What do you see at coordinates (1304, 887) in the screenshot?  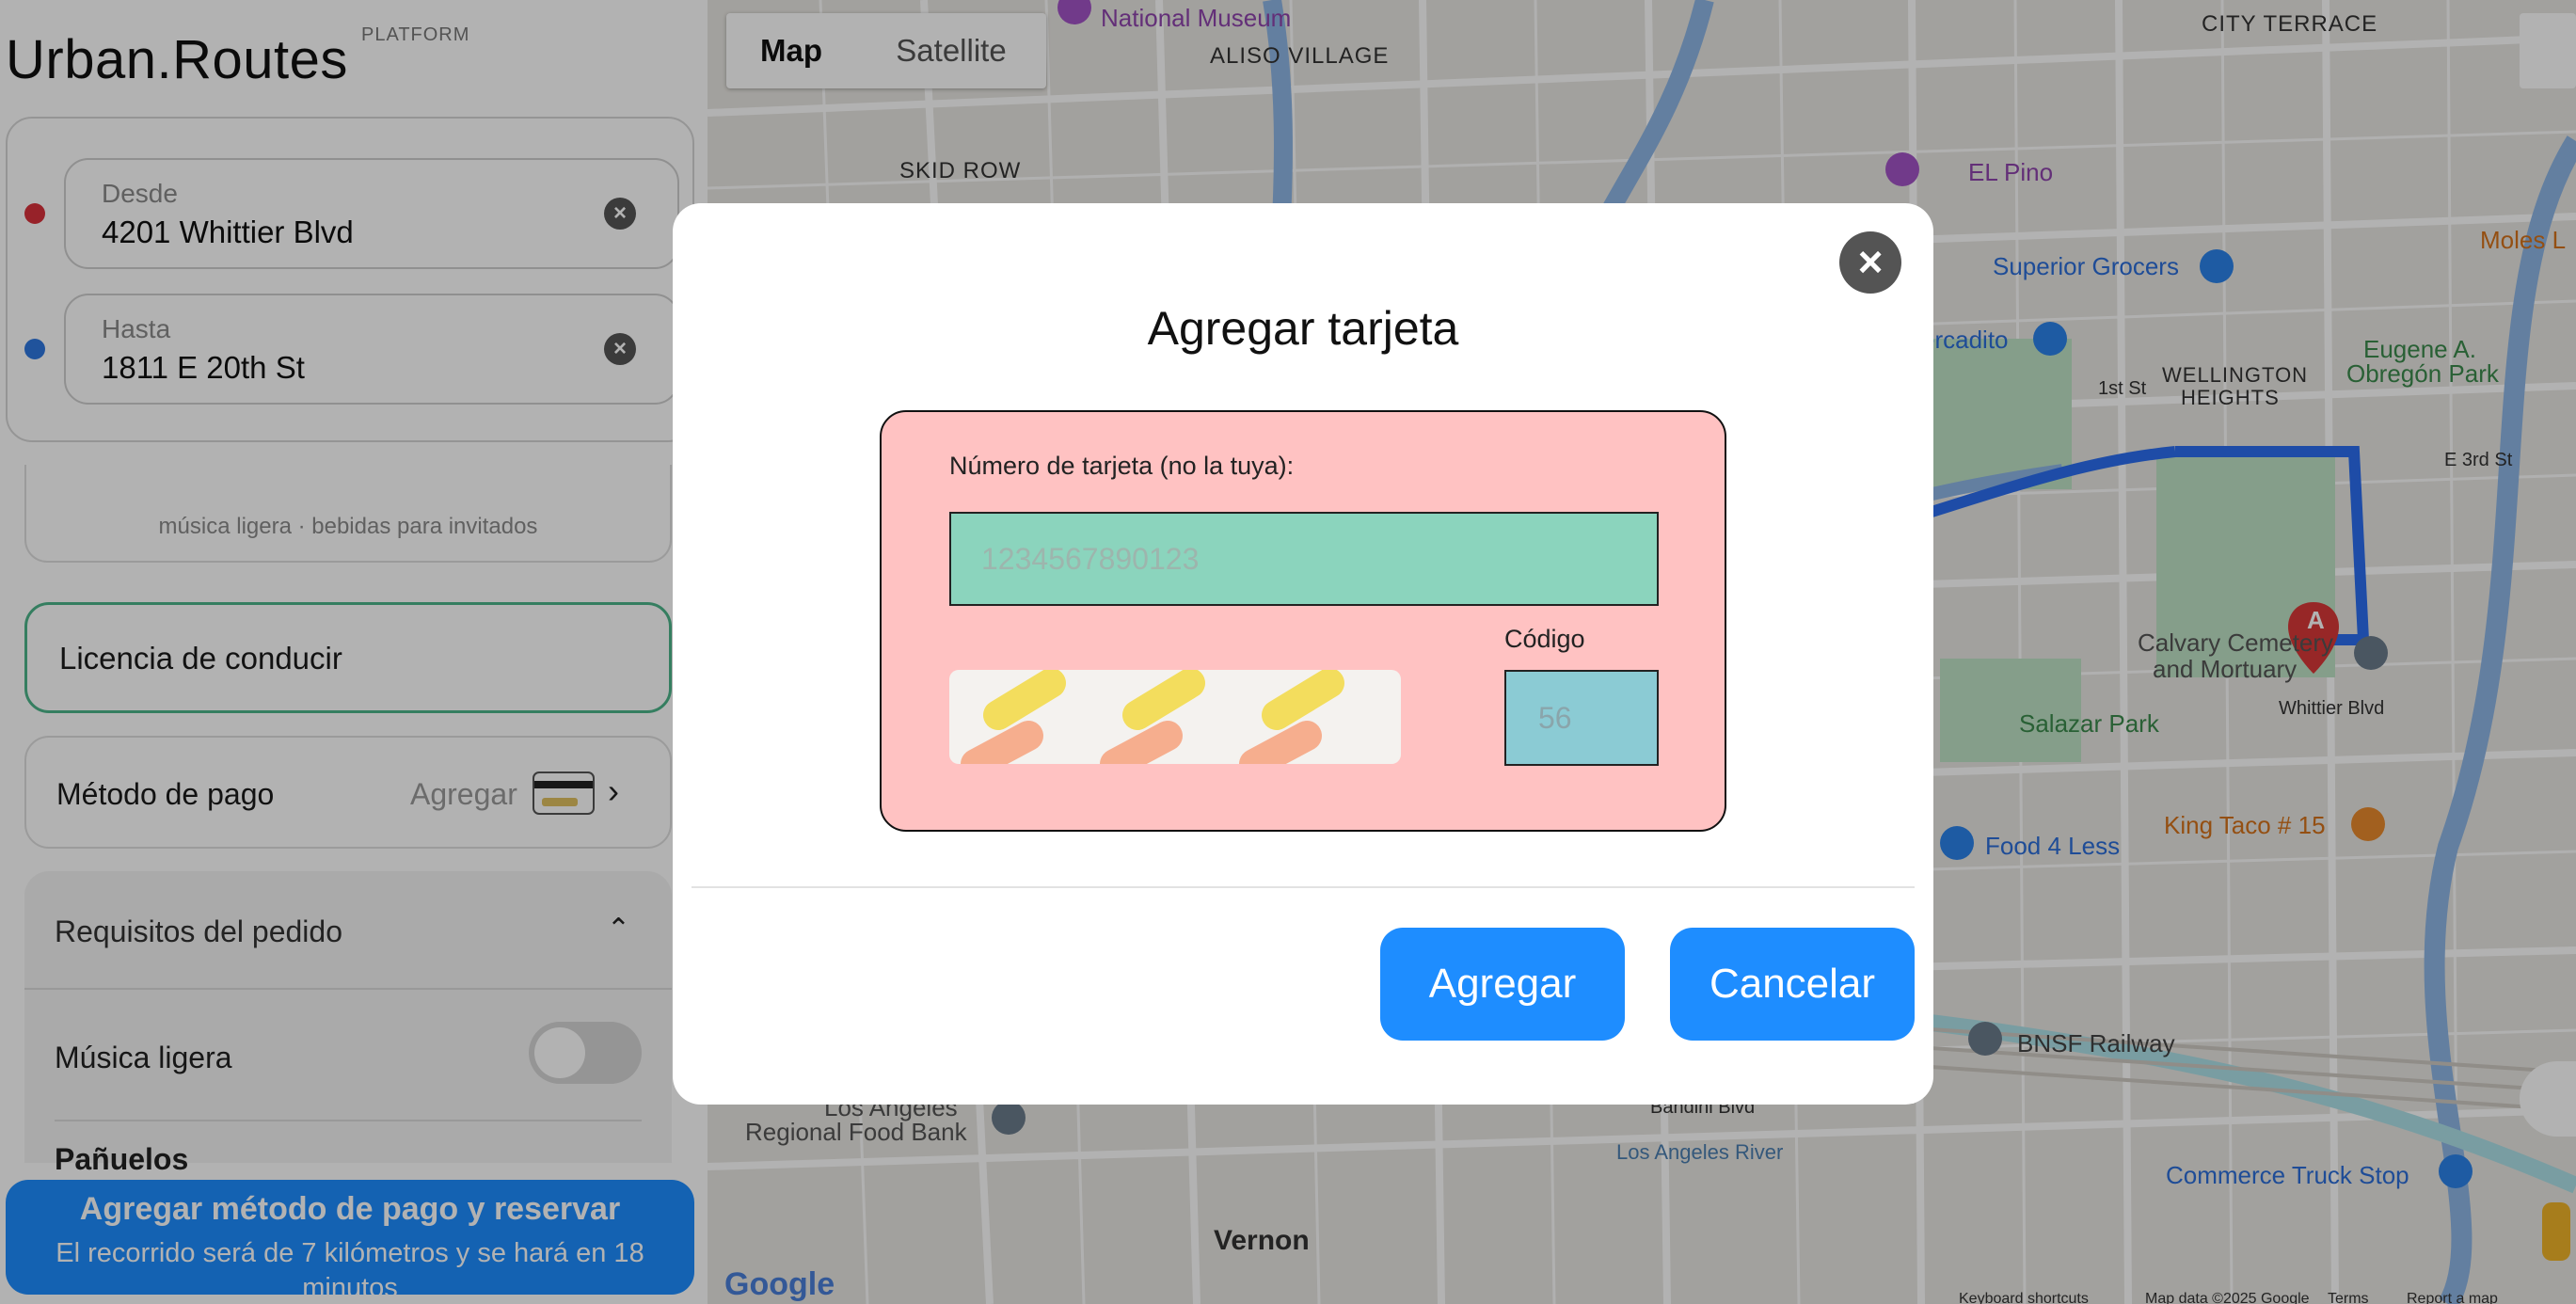 I see `modal-divider` at bounding box center [1304, 887].